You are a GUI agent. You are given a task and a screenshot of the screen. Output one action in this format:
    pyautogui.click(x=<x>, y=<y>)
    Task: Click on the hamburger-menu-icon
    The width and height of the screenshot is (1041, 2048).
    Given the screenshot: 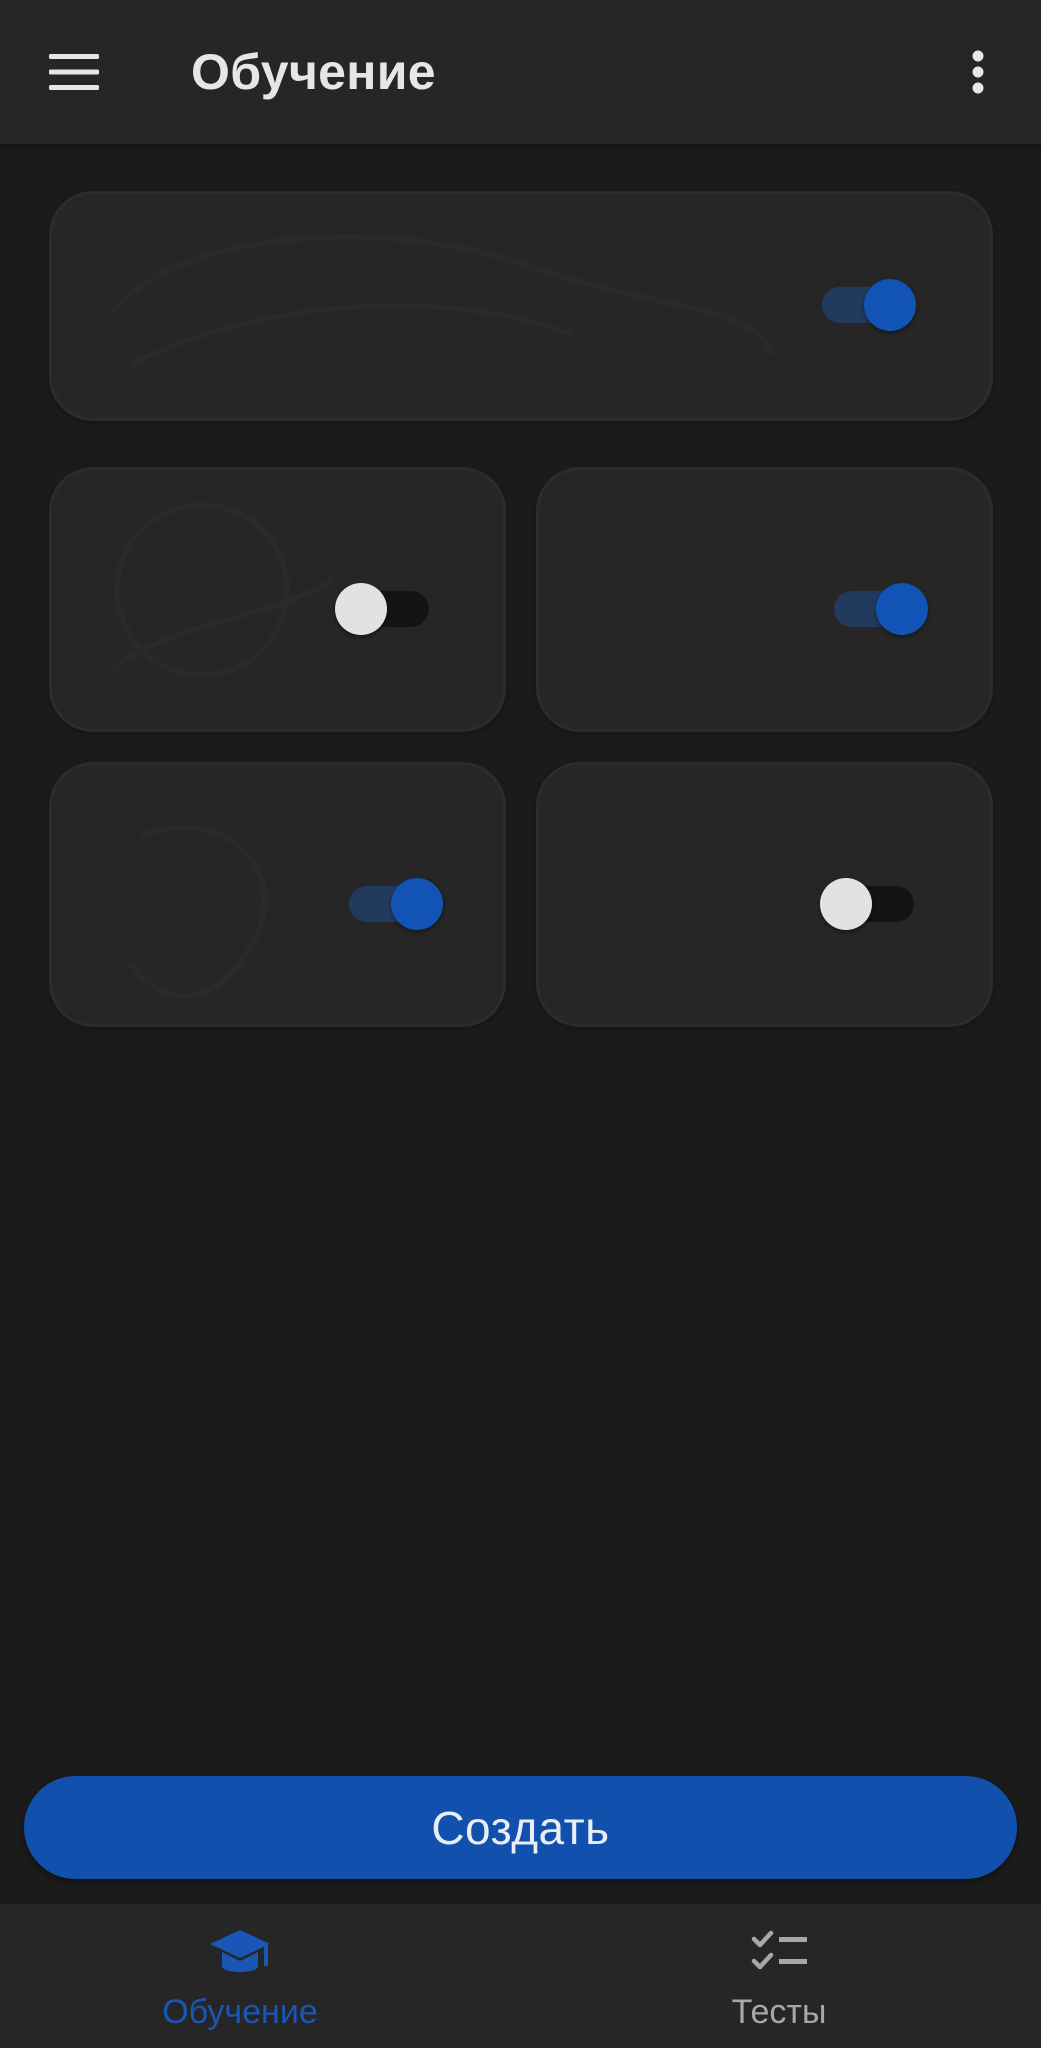 What is the action you would take?
    pyautogui.click(x=74, y=72)
    